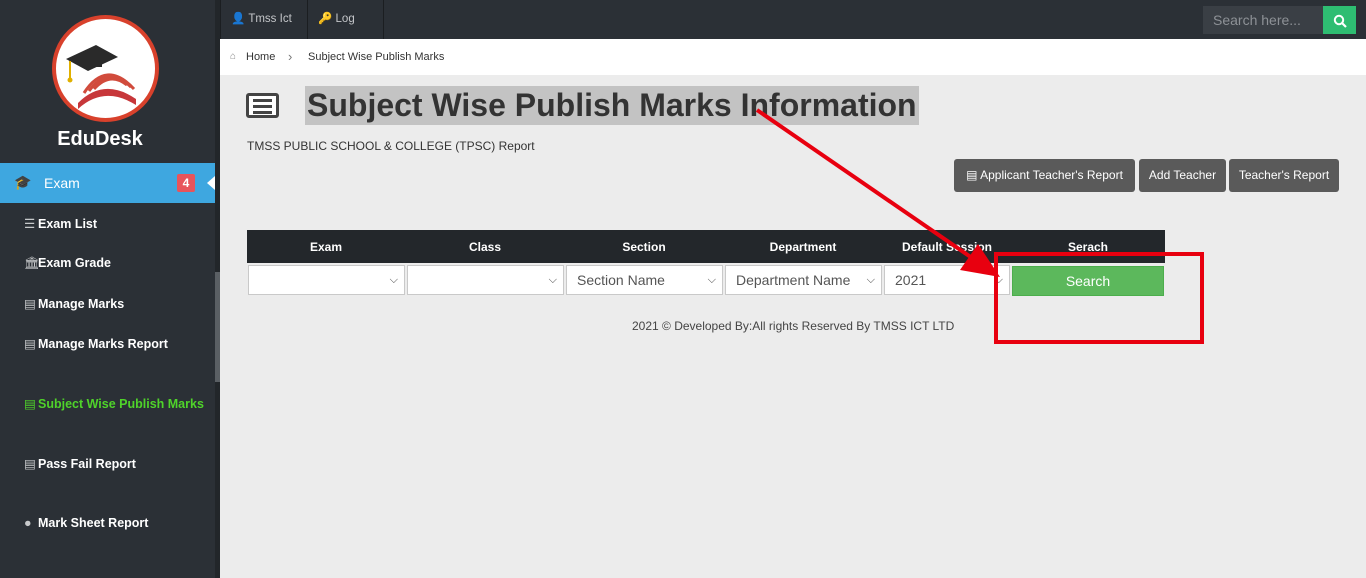 This screenshot has height=578, width=1366. What do you see at coordinates (346, 32) in the screenshot?
I see `logout-link: 🔑 Log Out` at bounding box center [346, 32].